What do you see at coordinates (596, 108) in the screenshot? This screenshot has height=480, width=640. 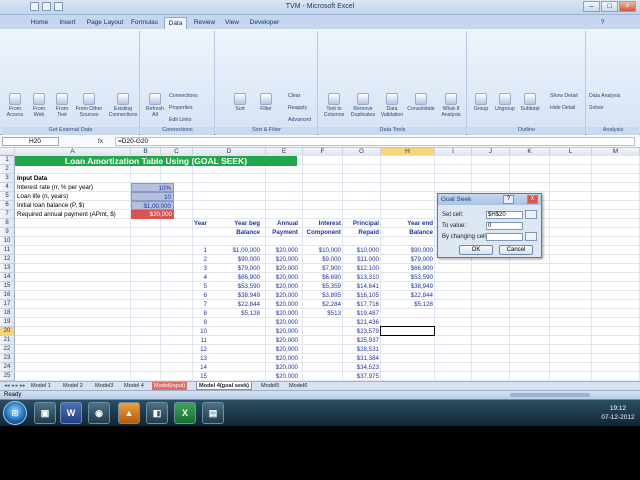 I see `solver-button: Solver` at bounding box center [596, 108].